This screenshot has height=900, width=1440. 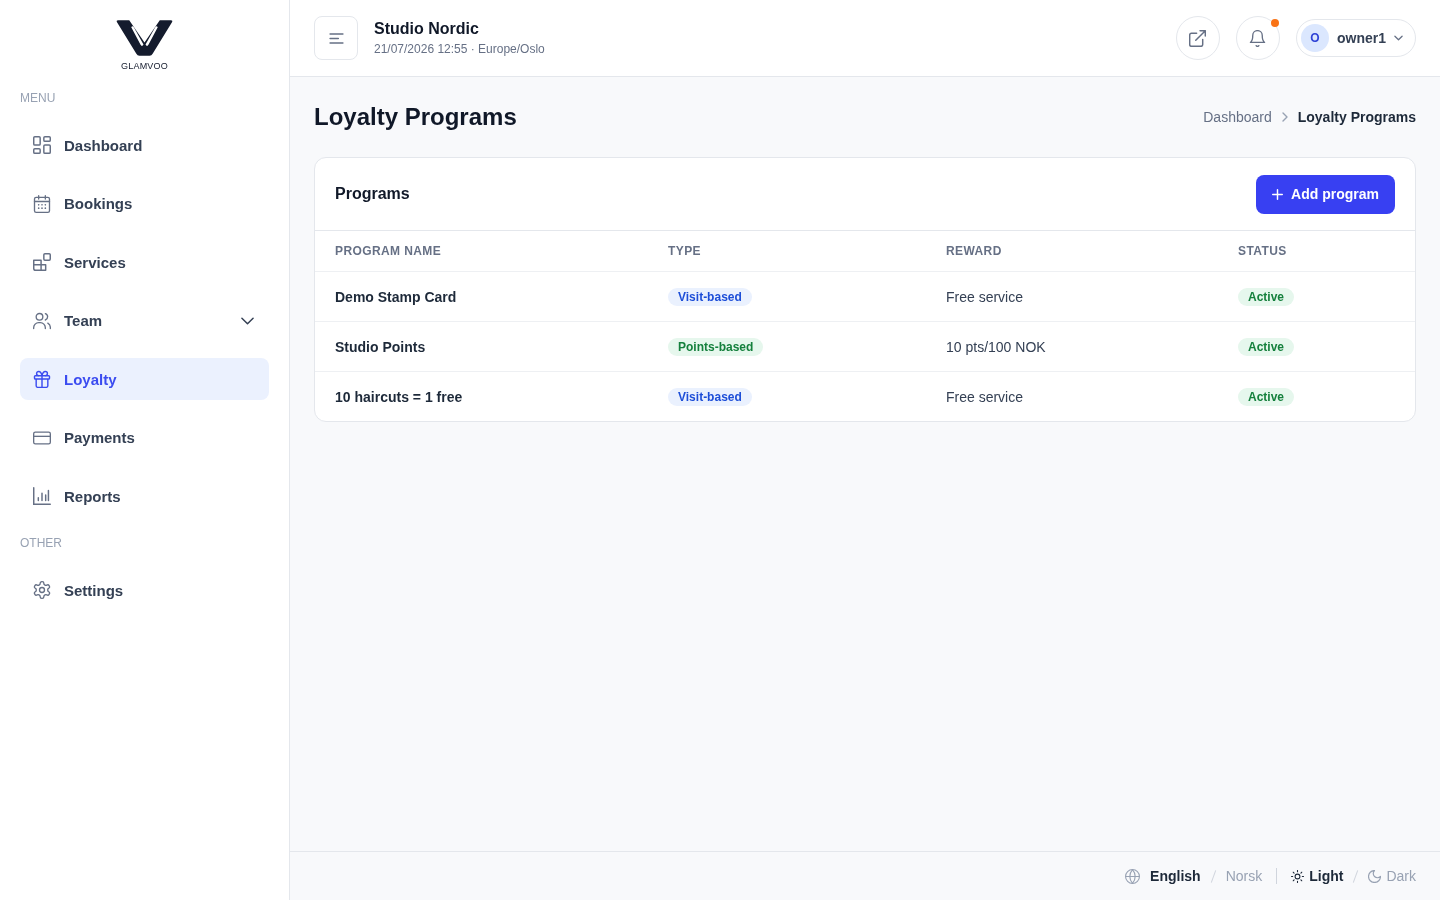 What do you see at coordinates (1356, 117) in the screenshot?
I see `breadcrumb-current: Loyalty Programs` at bounding box center [1356, 117].